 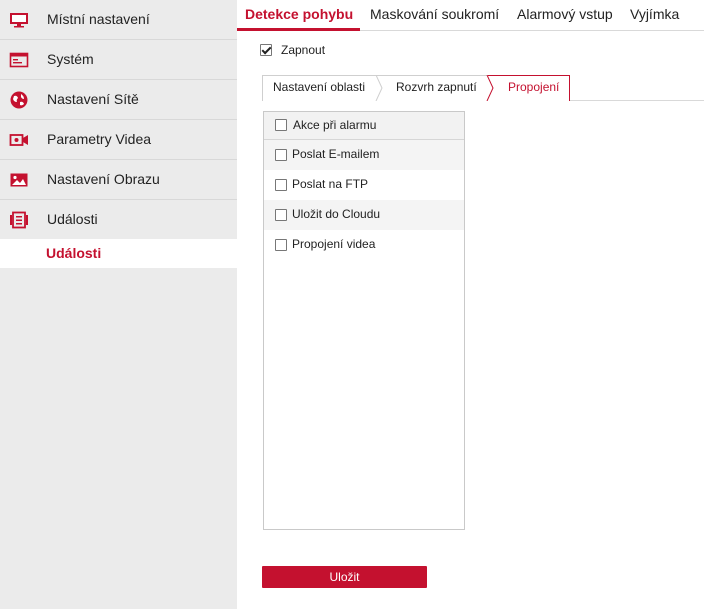 What do you see at coordinates (335, 125) in the screenshot?
I see `panel-header-label: Akce při alarmu` at bounding box center [335, 125].